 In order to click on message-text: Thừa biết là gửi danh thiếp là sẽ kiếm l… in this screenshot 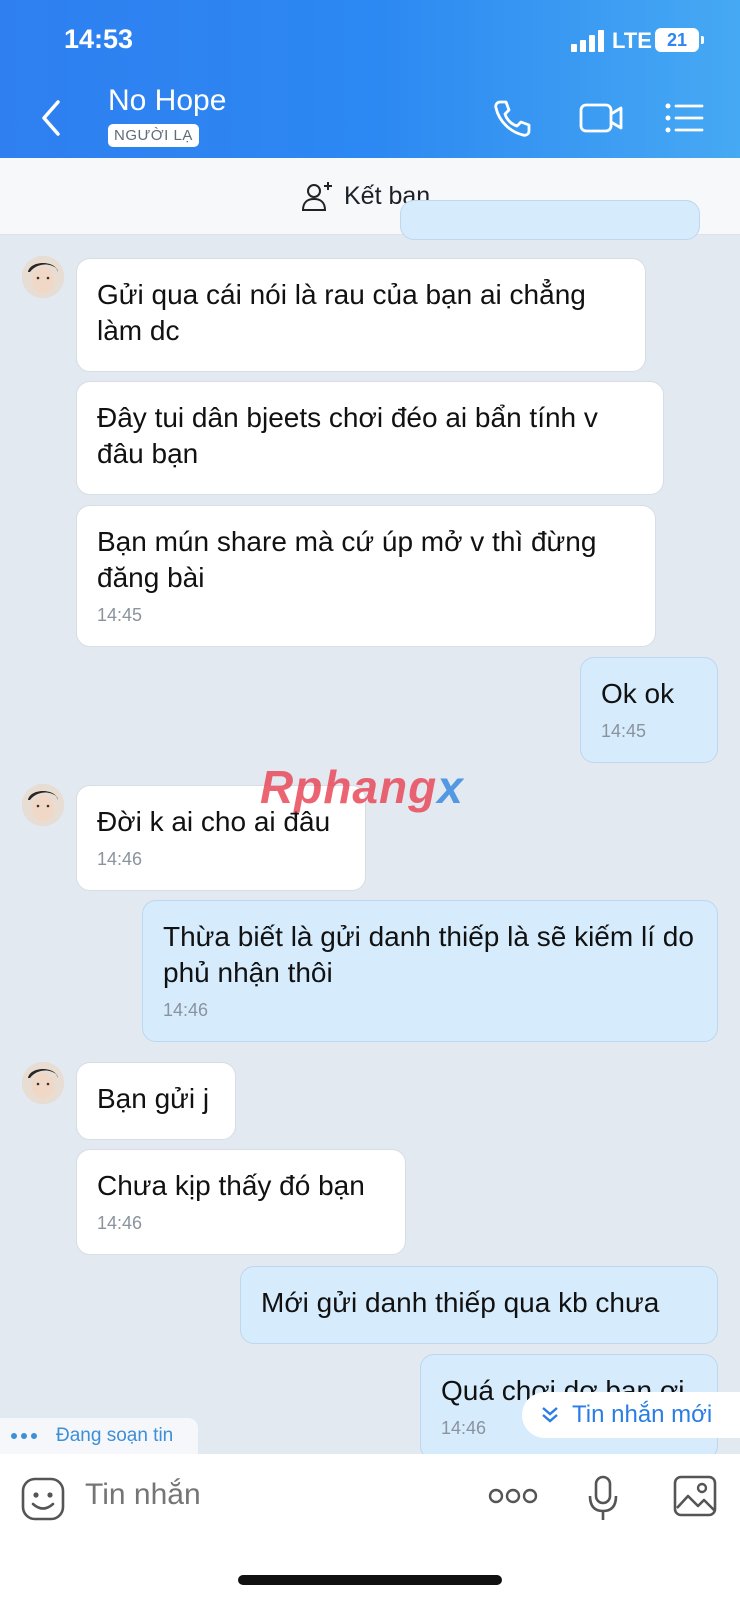, I will do `click(428, 954)`.